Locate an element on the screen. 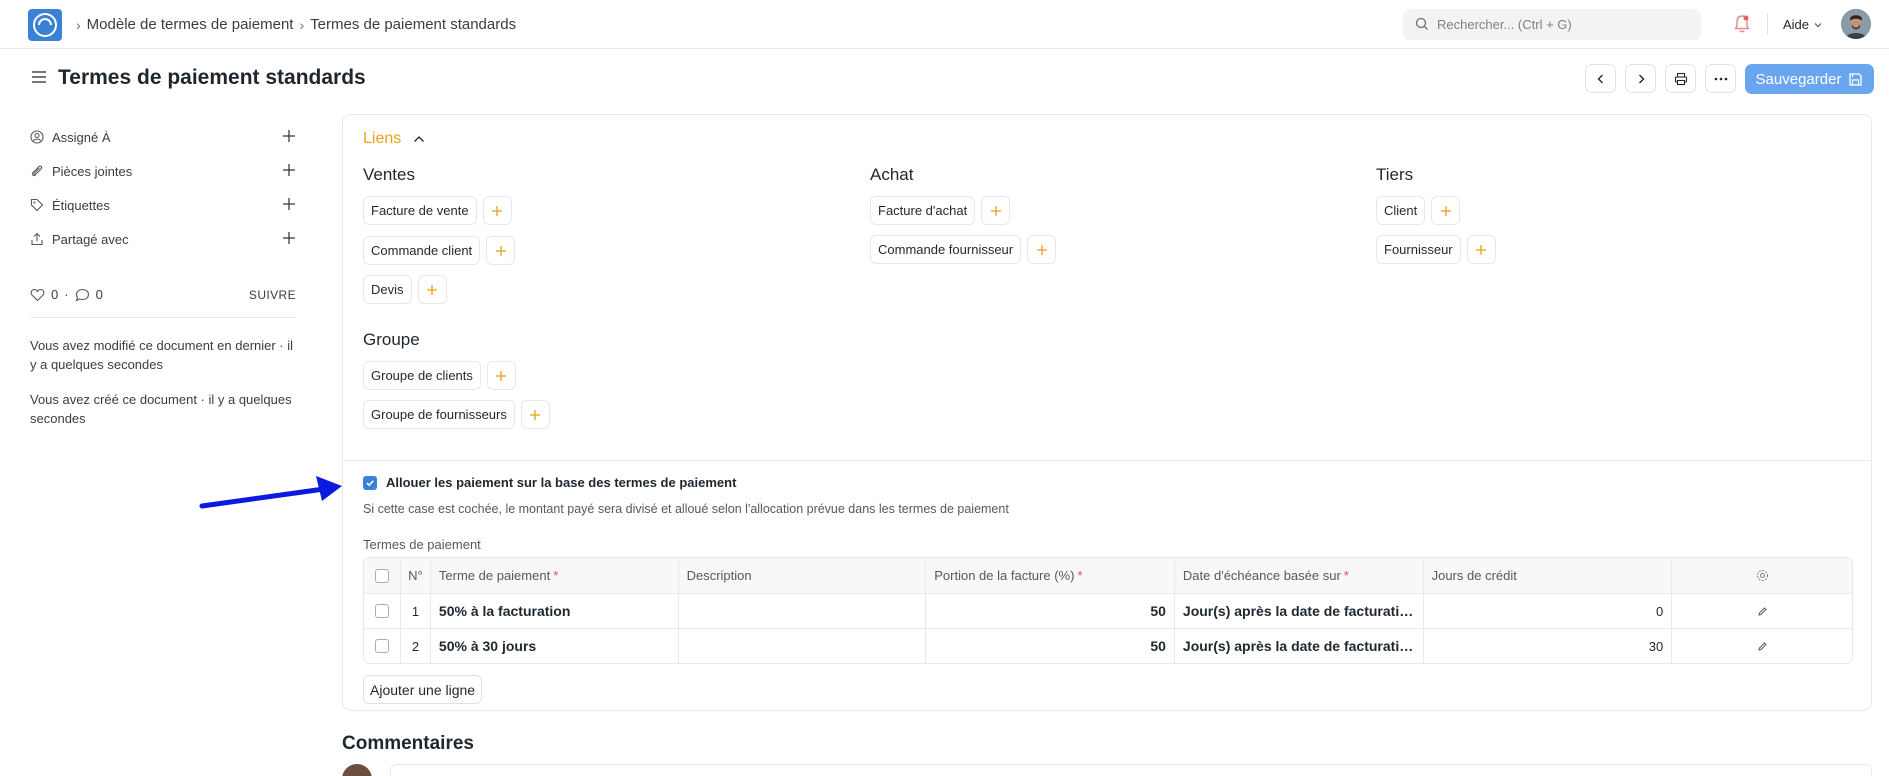  breadcrumb-item-doctype: Modèle de termes de paiement is located at coordinates (190, 24).